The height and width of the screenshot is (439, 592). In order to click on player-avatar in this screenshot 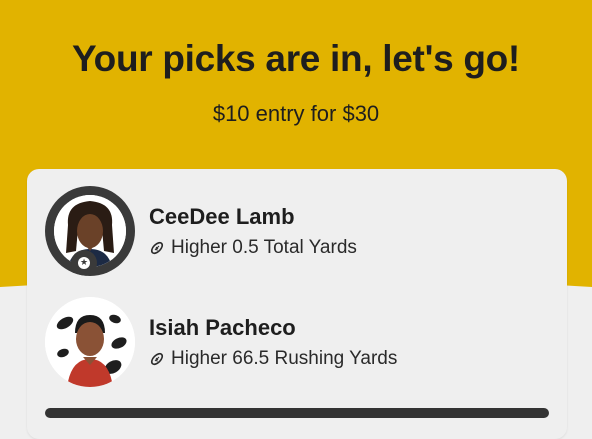, I will do `click(90, 342)`.